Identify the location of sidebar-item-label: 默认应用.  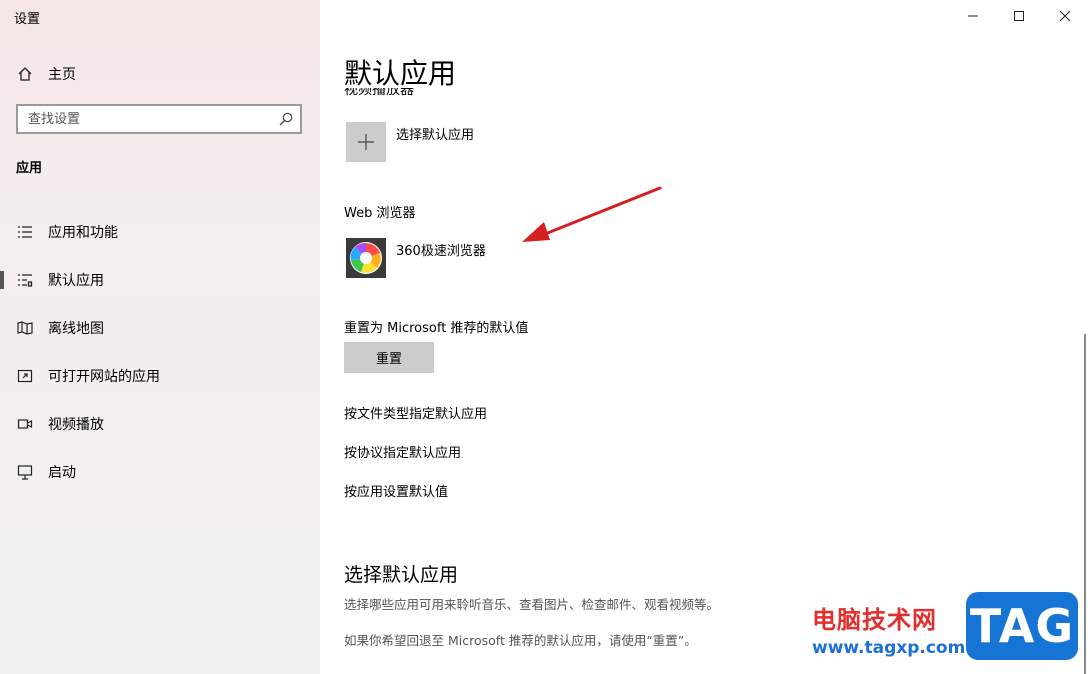
(76, 281).